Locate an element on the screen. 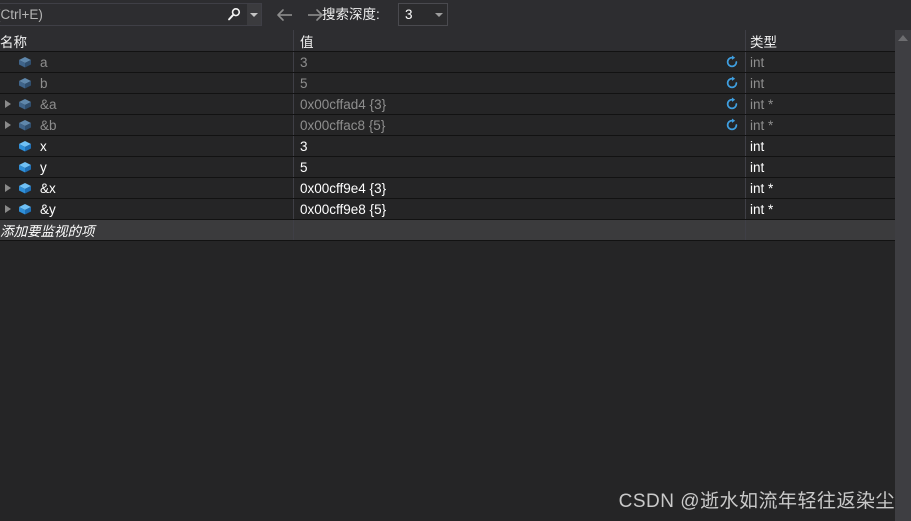 The width and height of the screenshot is (911, 521). search-back-button is located at coordinates (285, 15).